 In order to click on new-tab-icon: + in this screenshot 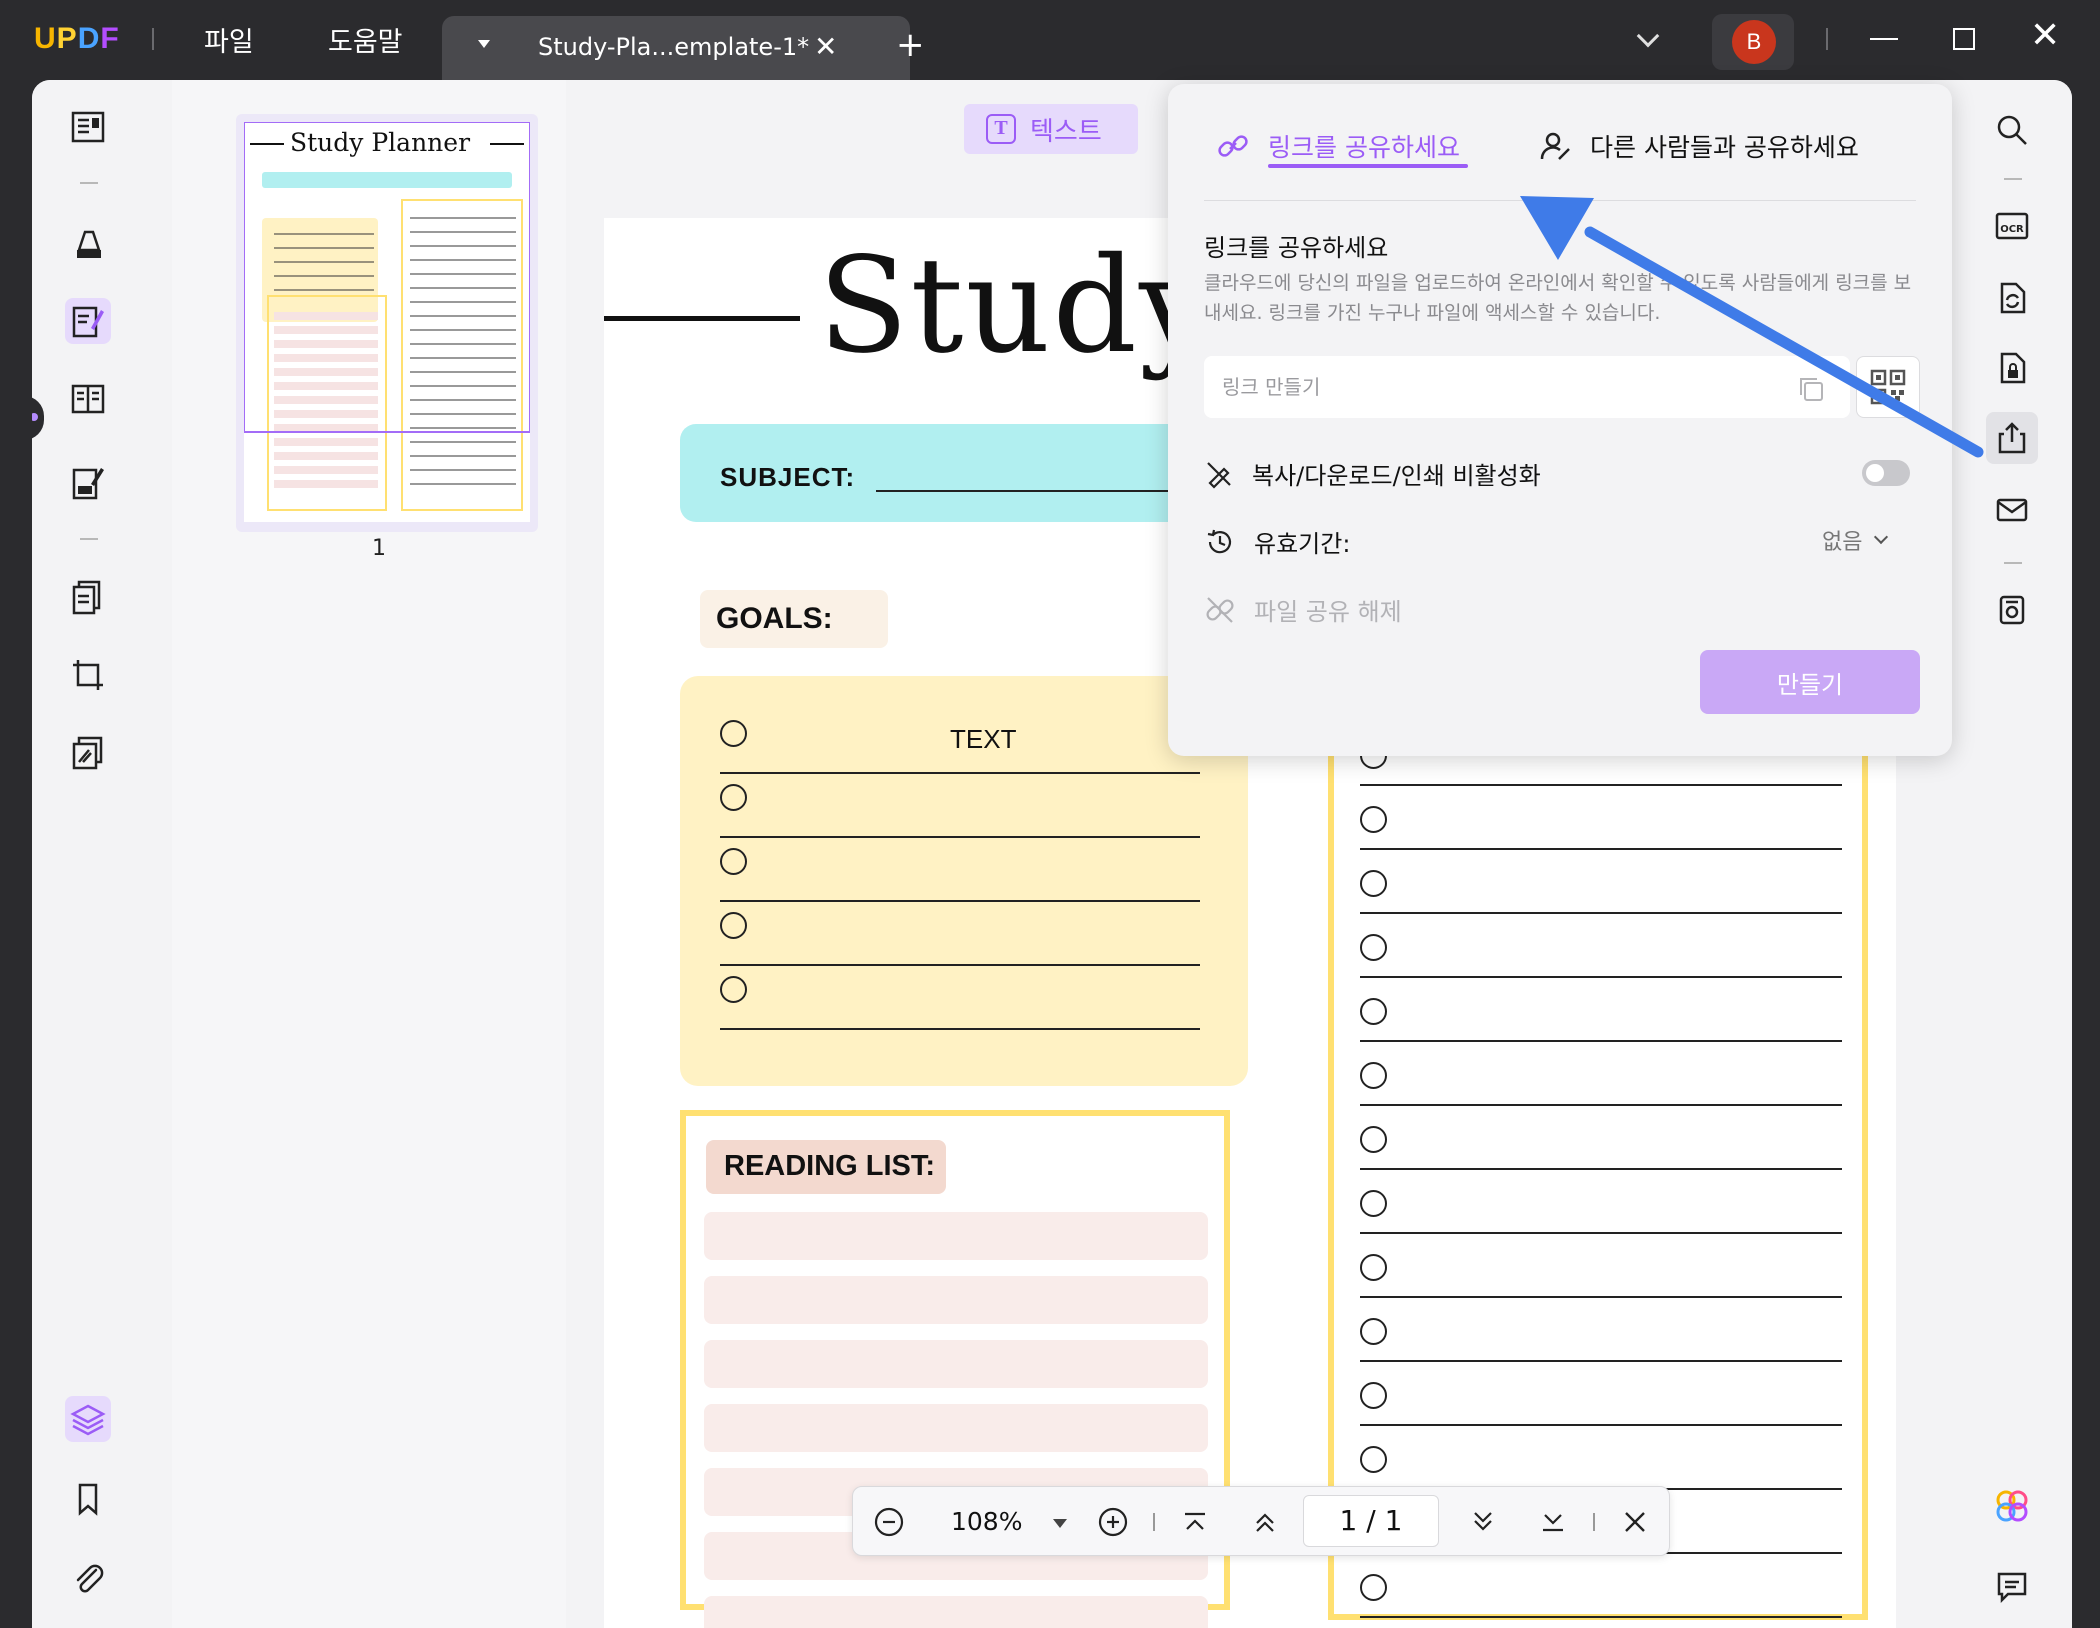, I will do `click(910, 45)`.